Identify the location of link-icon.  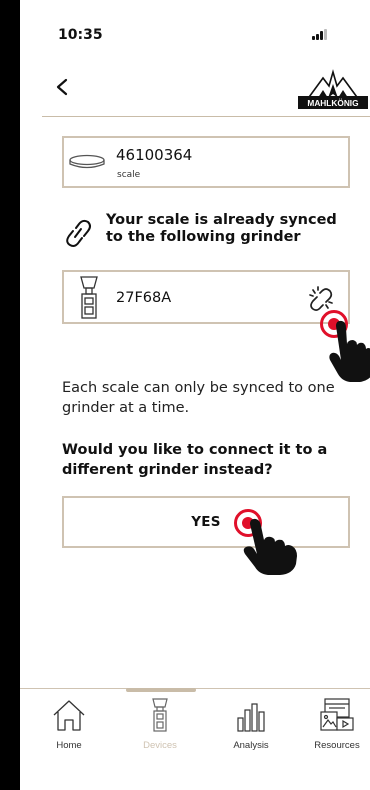
(78, 233).